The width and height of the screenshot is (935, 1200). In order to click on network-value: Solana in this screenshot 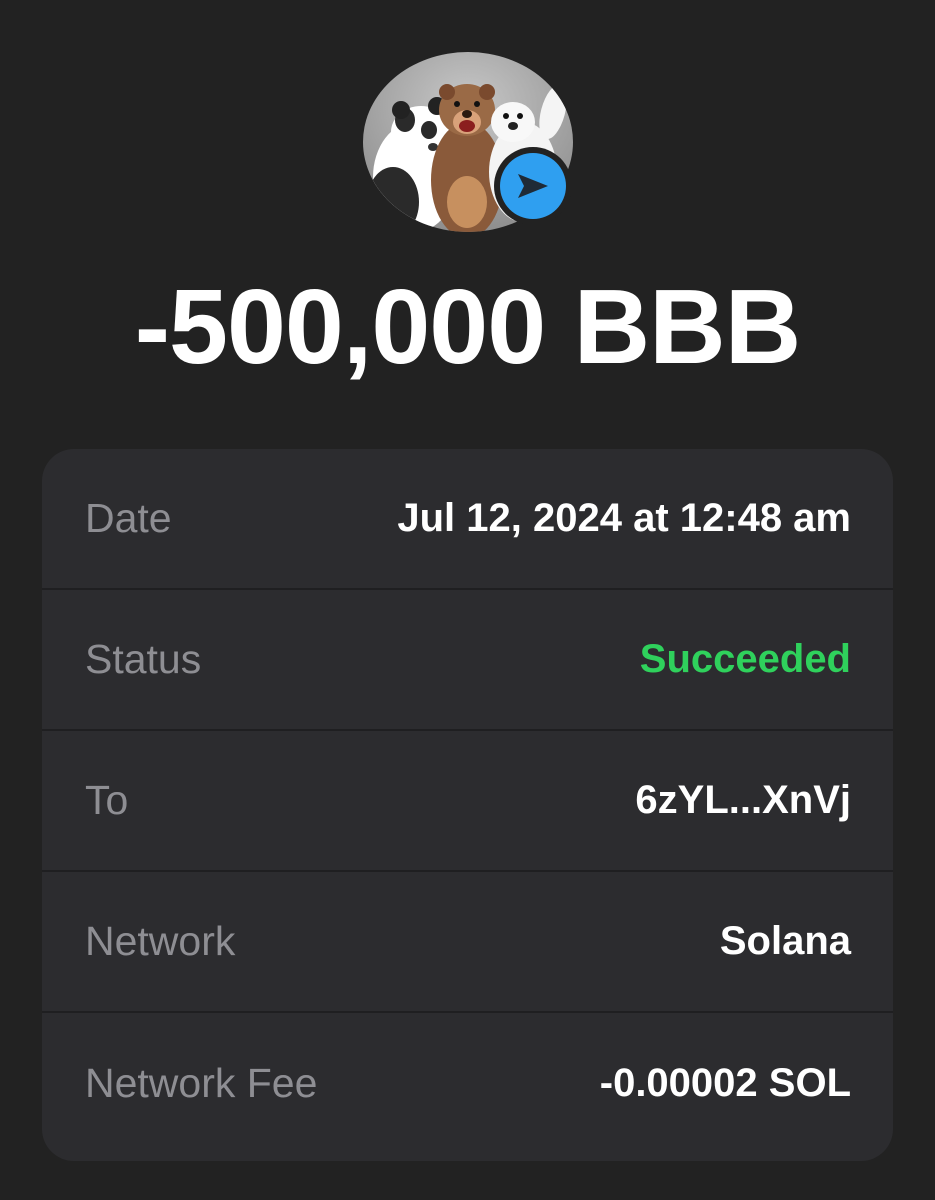, I will do `click(785, 941)`.